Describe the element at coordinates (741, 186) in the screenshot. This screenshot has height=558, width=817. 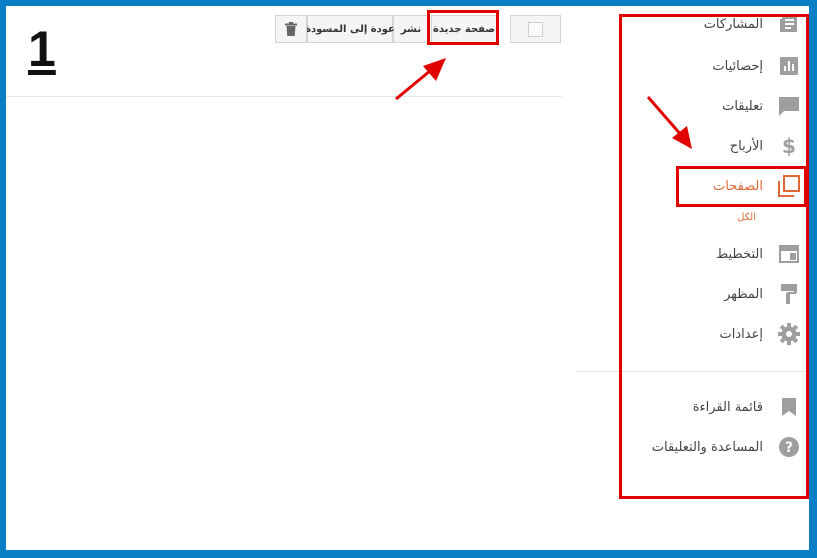
I see `highlight-pages-item` at that location.